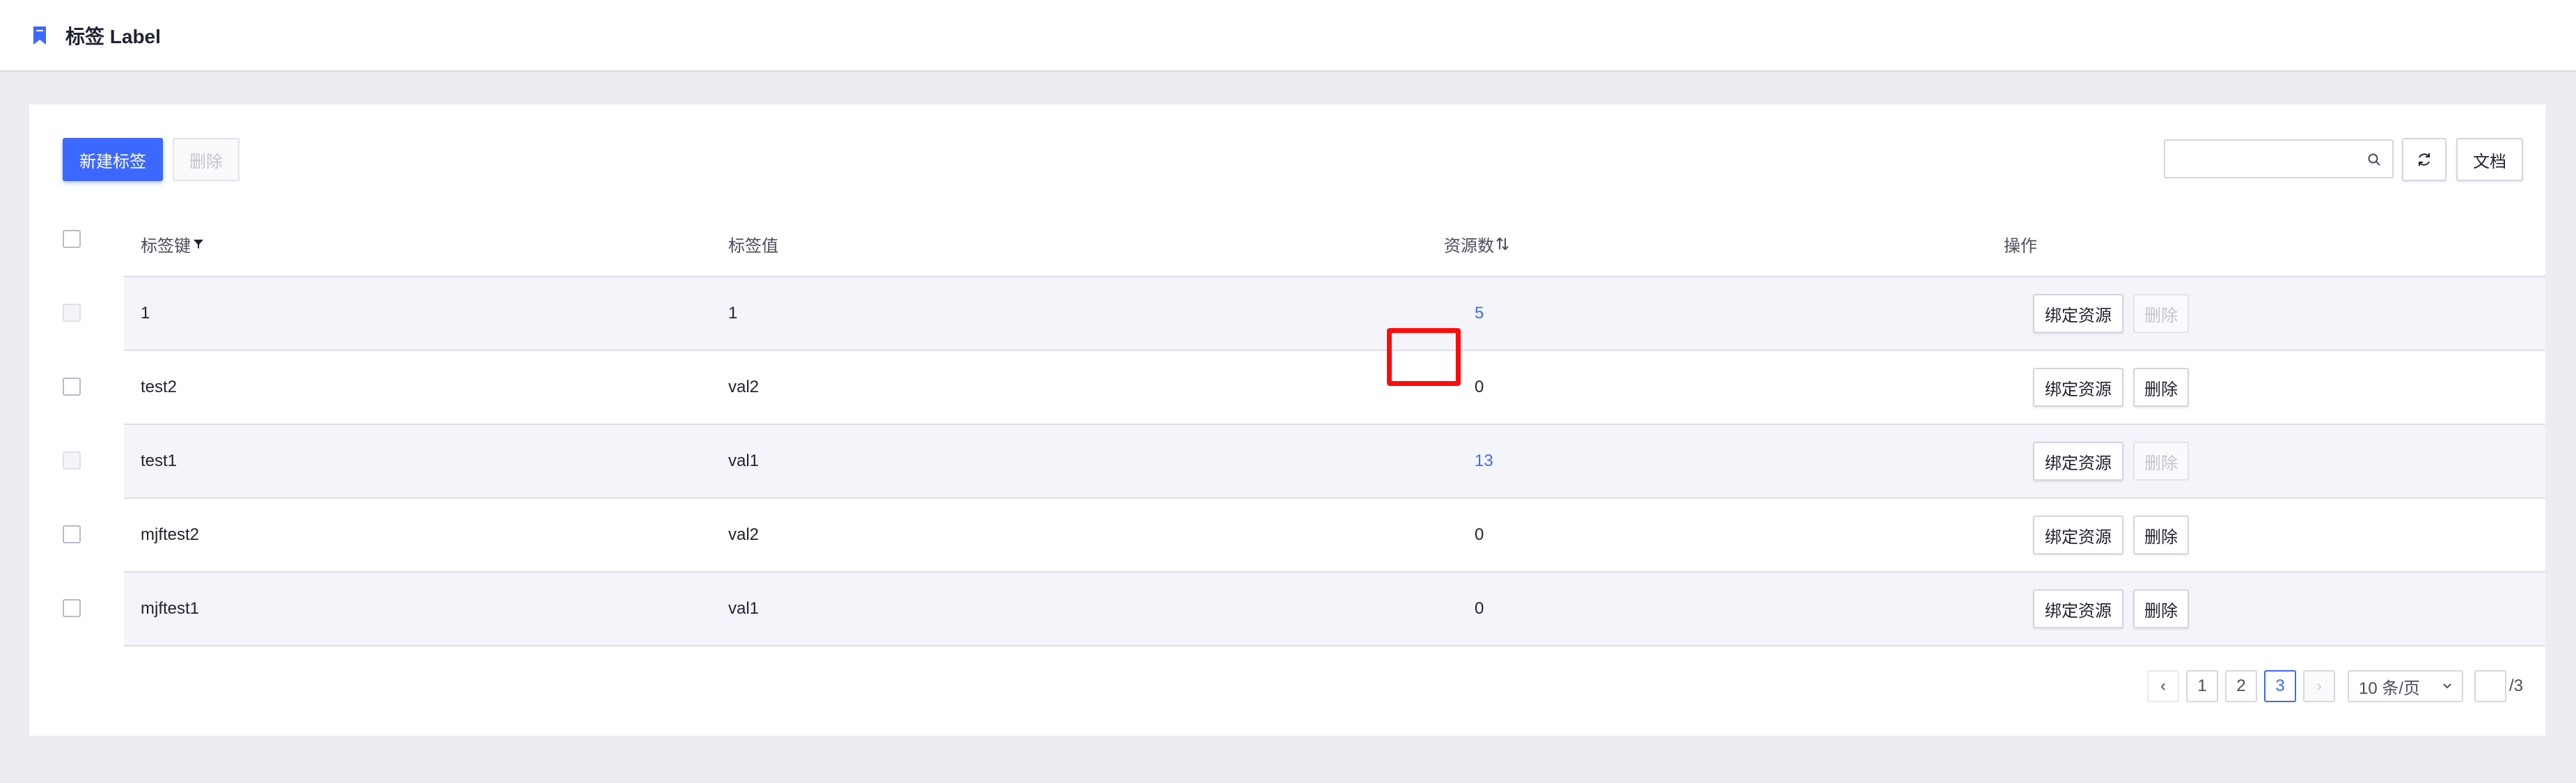 The height and width of the screenshot is (783, 2576). I want to click on resource-count-cell: 5, so click(1479, 313).